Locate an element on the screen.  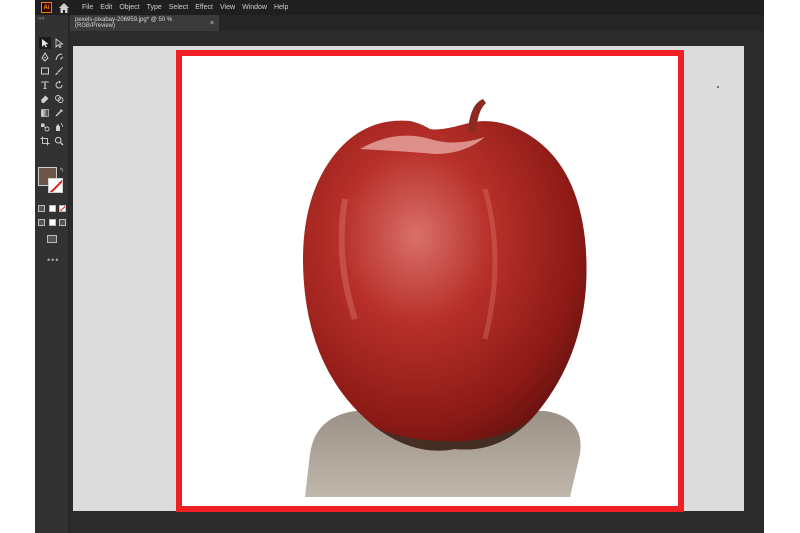
color-mode-row is located at coordinates (52, 208).